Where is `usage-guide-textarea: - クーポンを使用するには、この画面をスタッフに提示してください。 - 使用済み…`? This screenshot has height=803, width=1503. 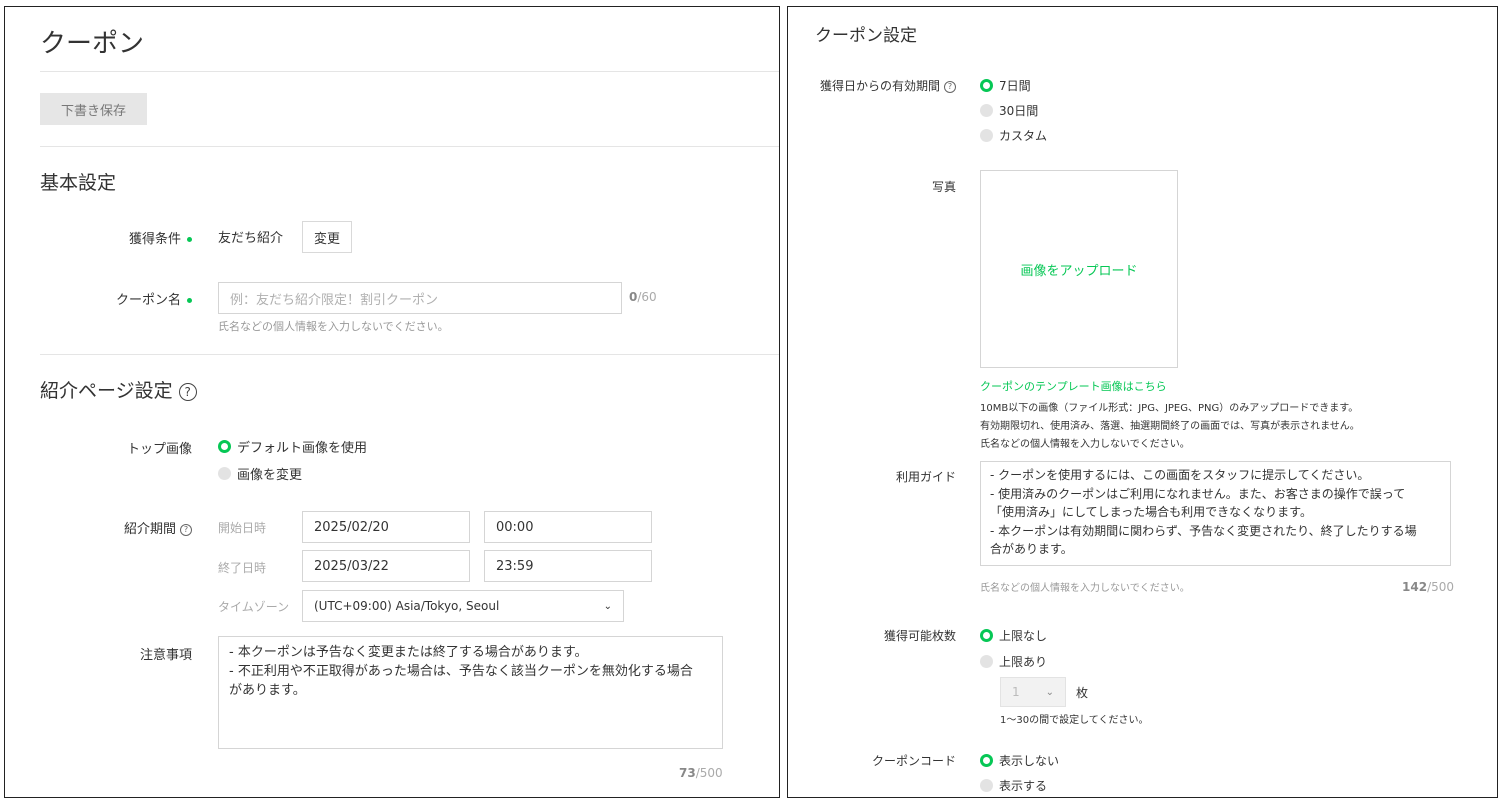 usage-guide-textarea: - クーポンを使用するには、この画面をスタッフに提示してください。 - 使用済み… is located at coordinates (1215, 513).